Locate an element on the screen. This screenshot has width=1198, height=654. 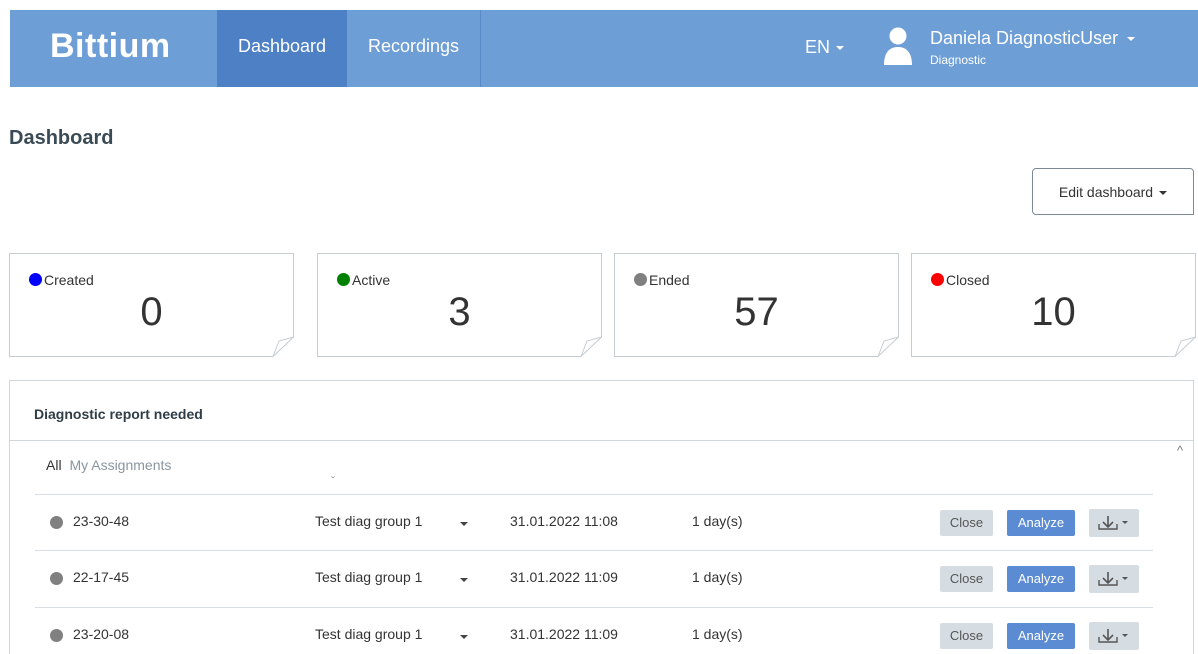
recording-id: 23-20-08 is located at coordinates (101, 634).